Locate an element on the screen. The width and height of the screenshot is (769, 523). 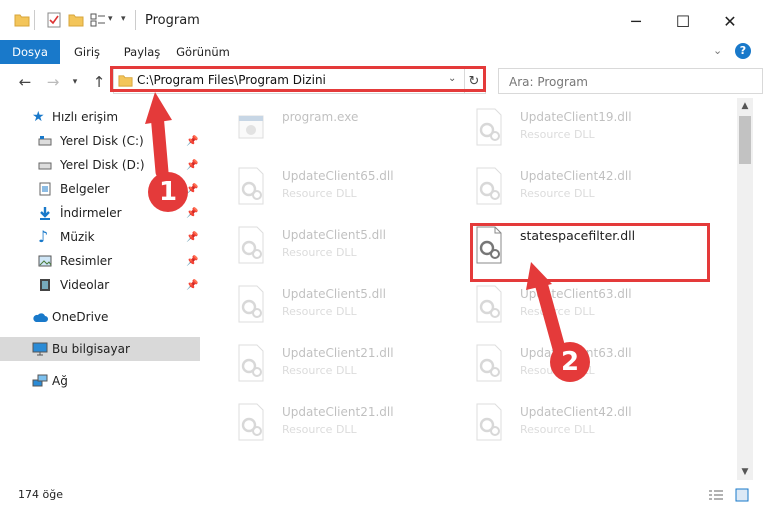
expand-ribbon-icon: ⌄ is located at coordinates (717, 50).